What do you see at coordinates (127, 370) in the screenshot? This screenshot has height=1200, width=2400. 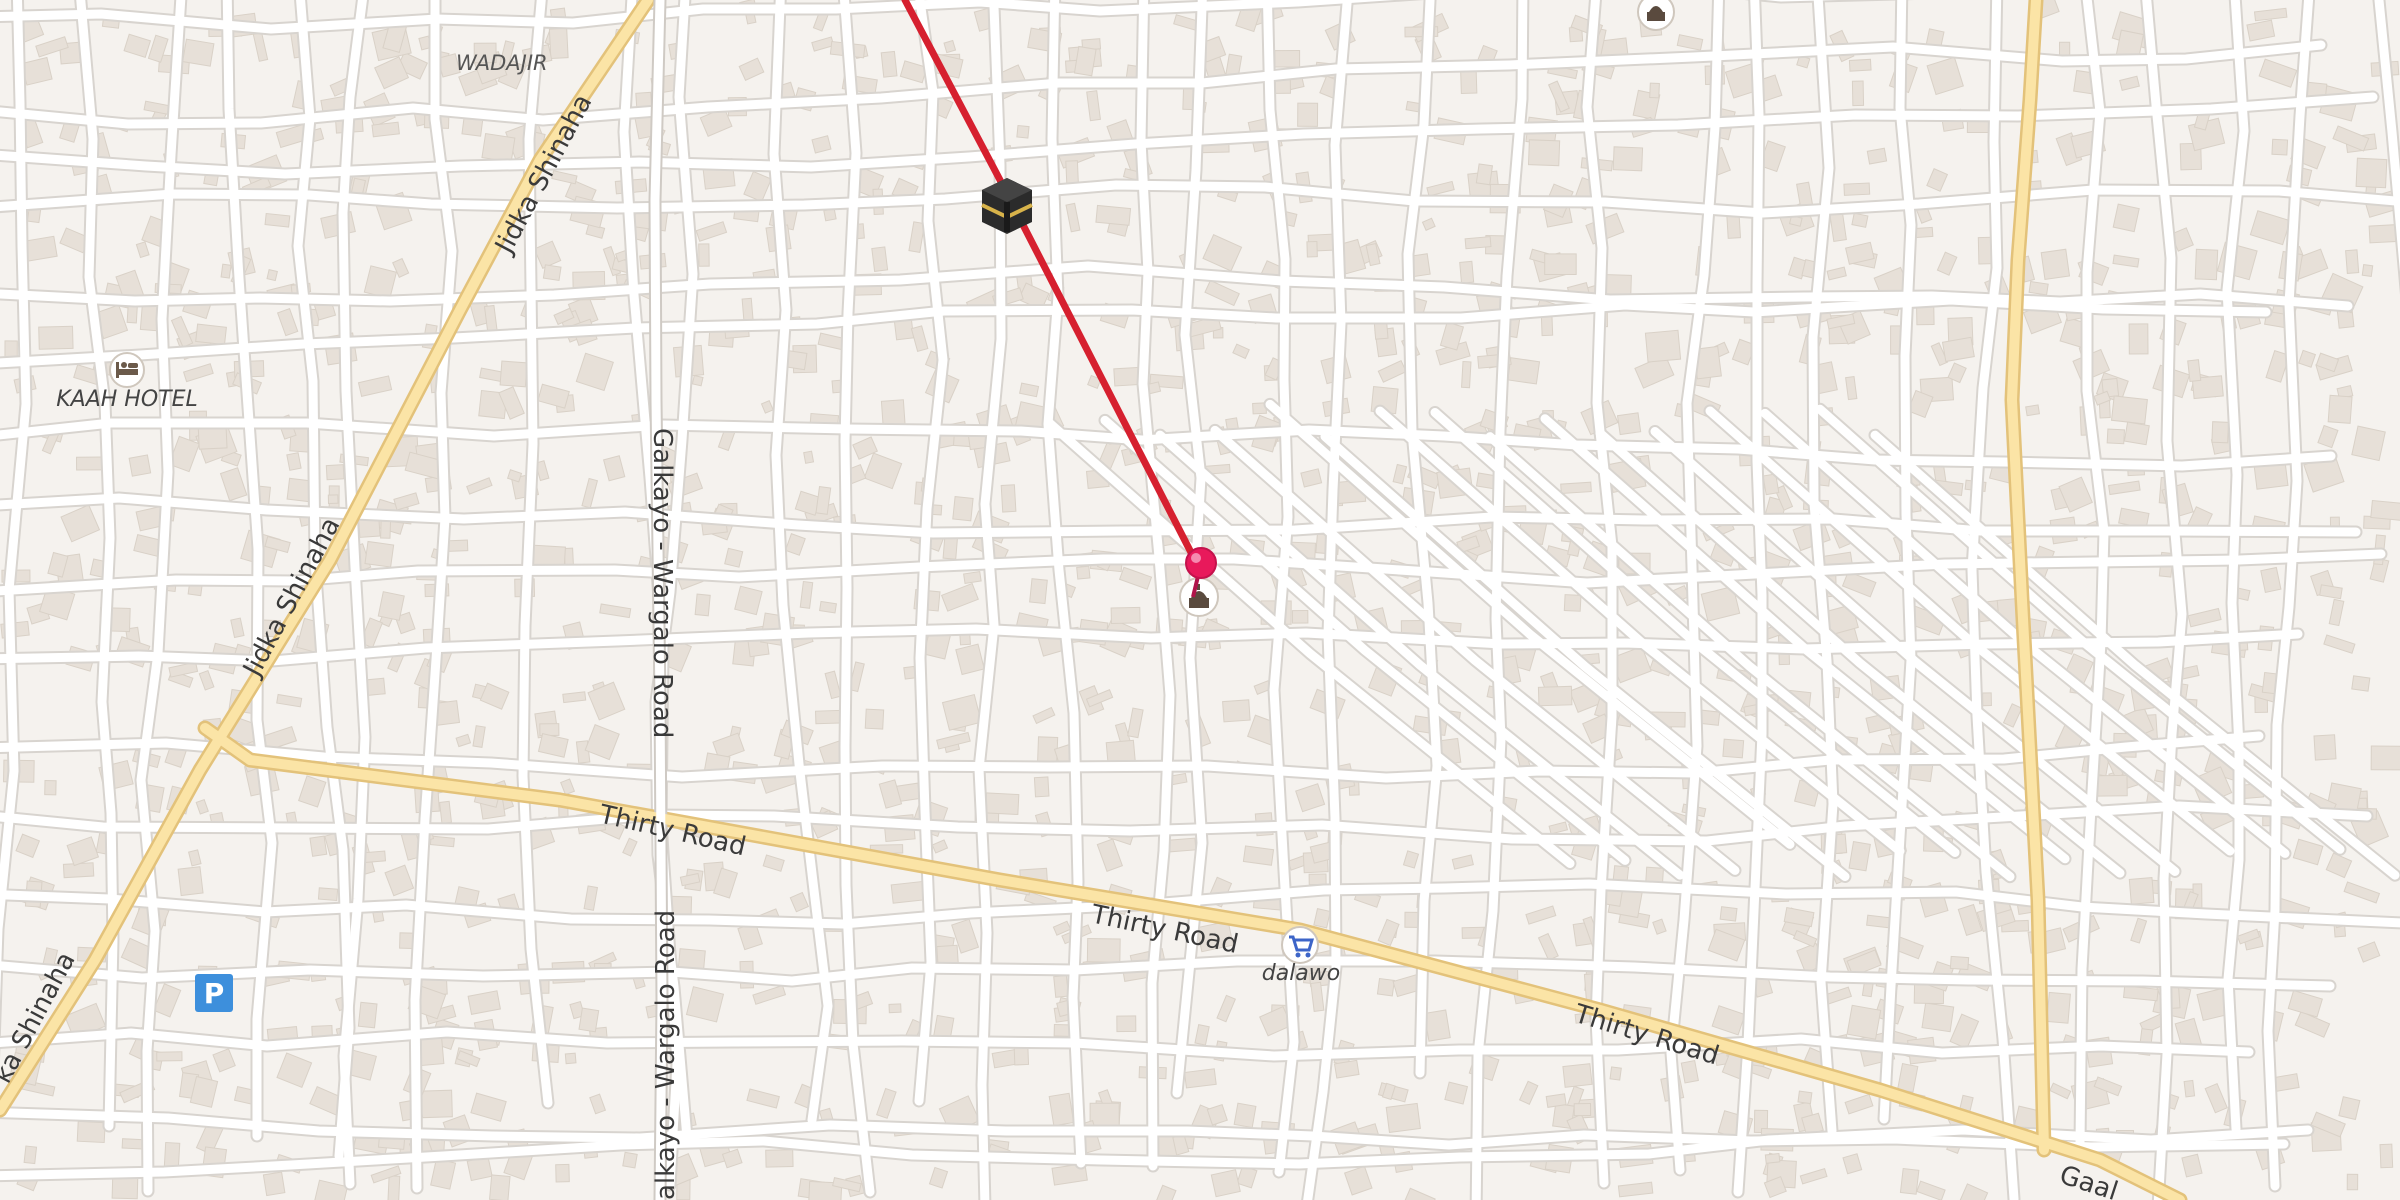 I see `bed-icon` at bounding box center [127, 370].